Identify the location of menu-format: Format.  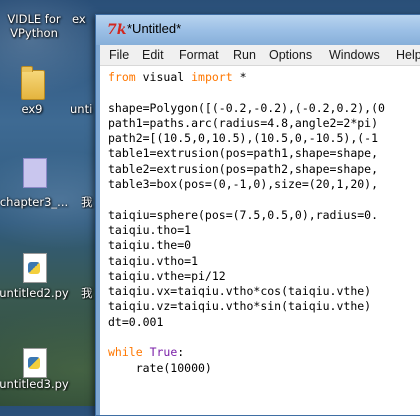
(199, 55).